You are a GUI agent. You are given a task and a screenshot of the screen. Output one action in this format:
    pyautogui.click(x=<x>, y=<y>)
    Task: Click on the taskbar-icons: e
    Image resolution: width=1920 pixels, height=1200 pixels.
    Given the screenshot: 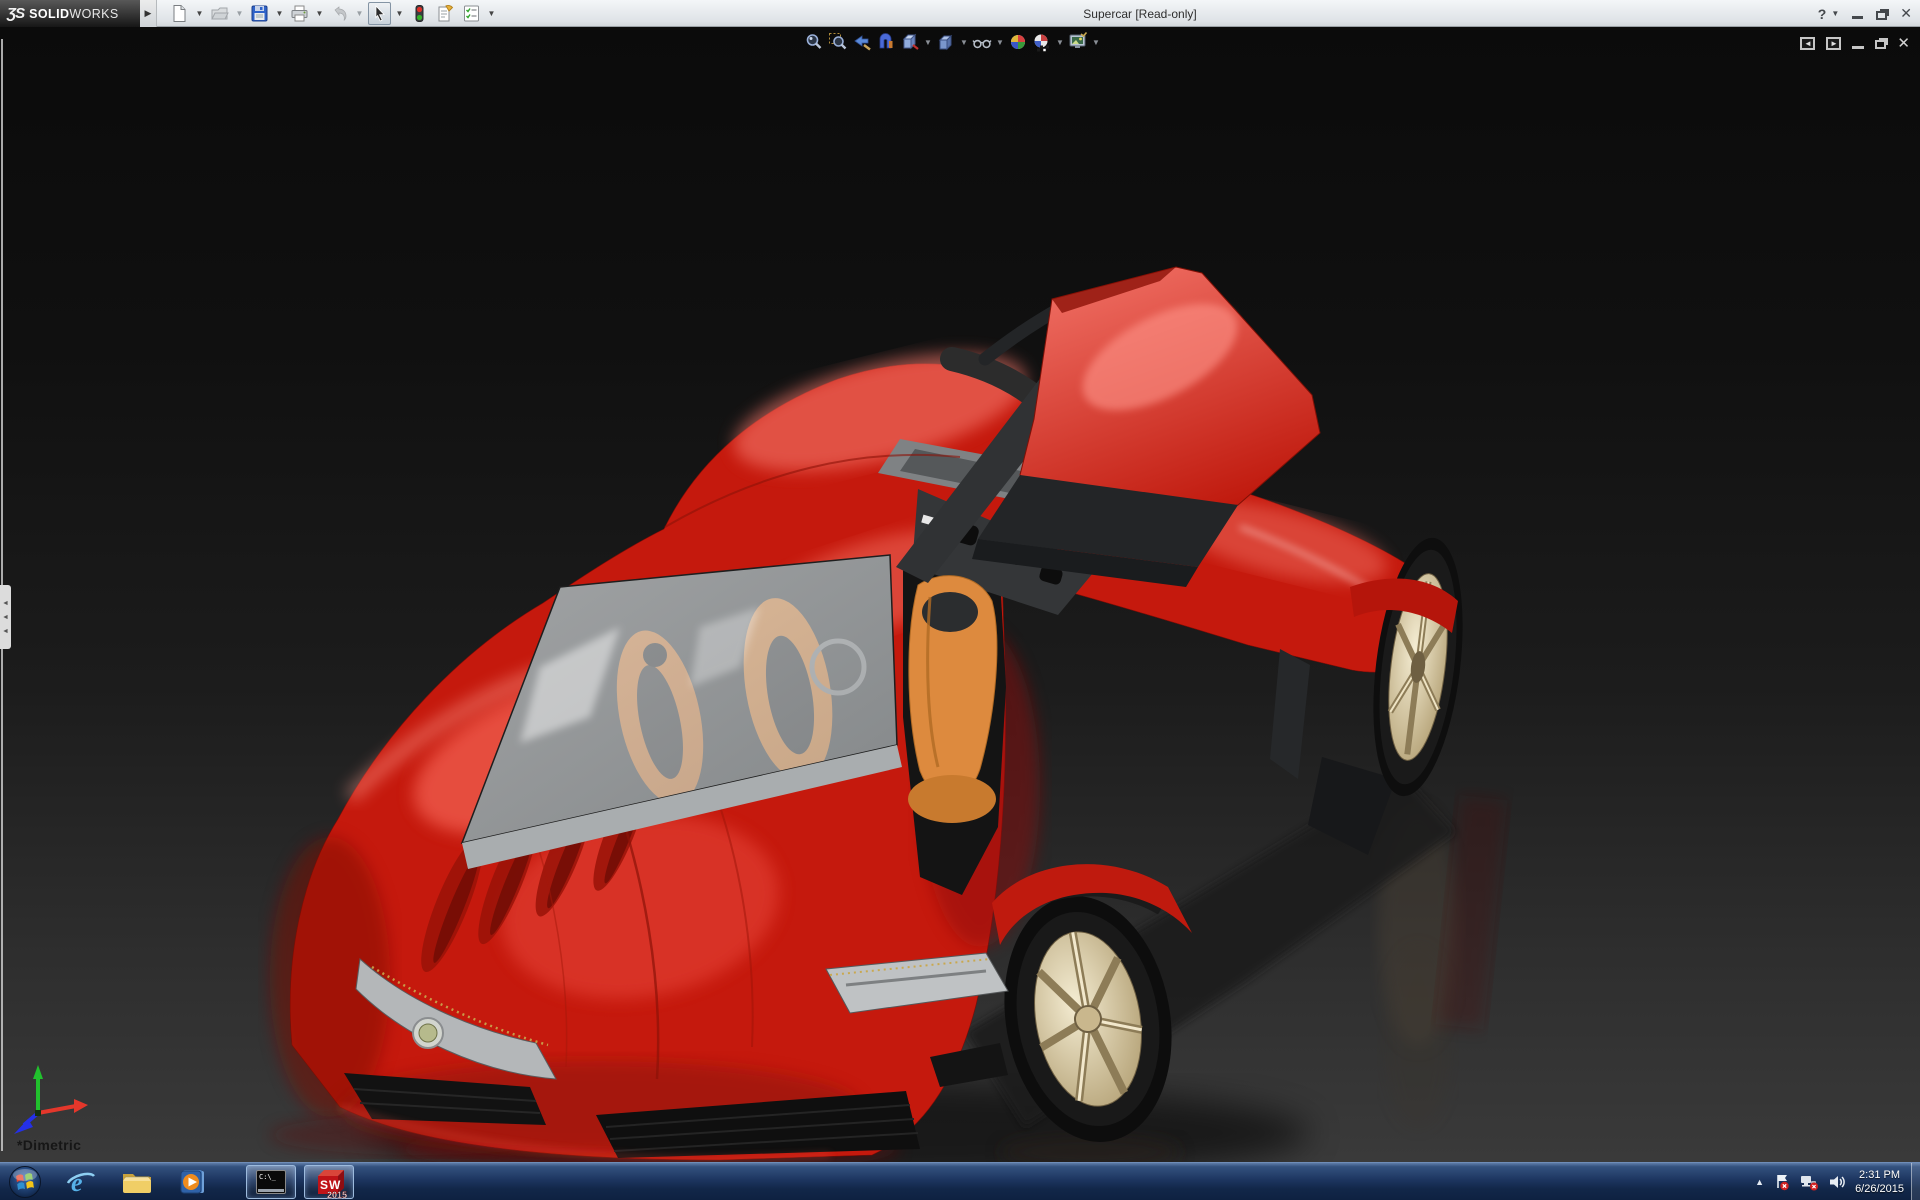 What is the action you would take?
    pyautogui.click(x=137, y=1181)
    